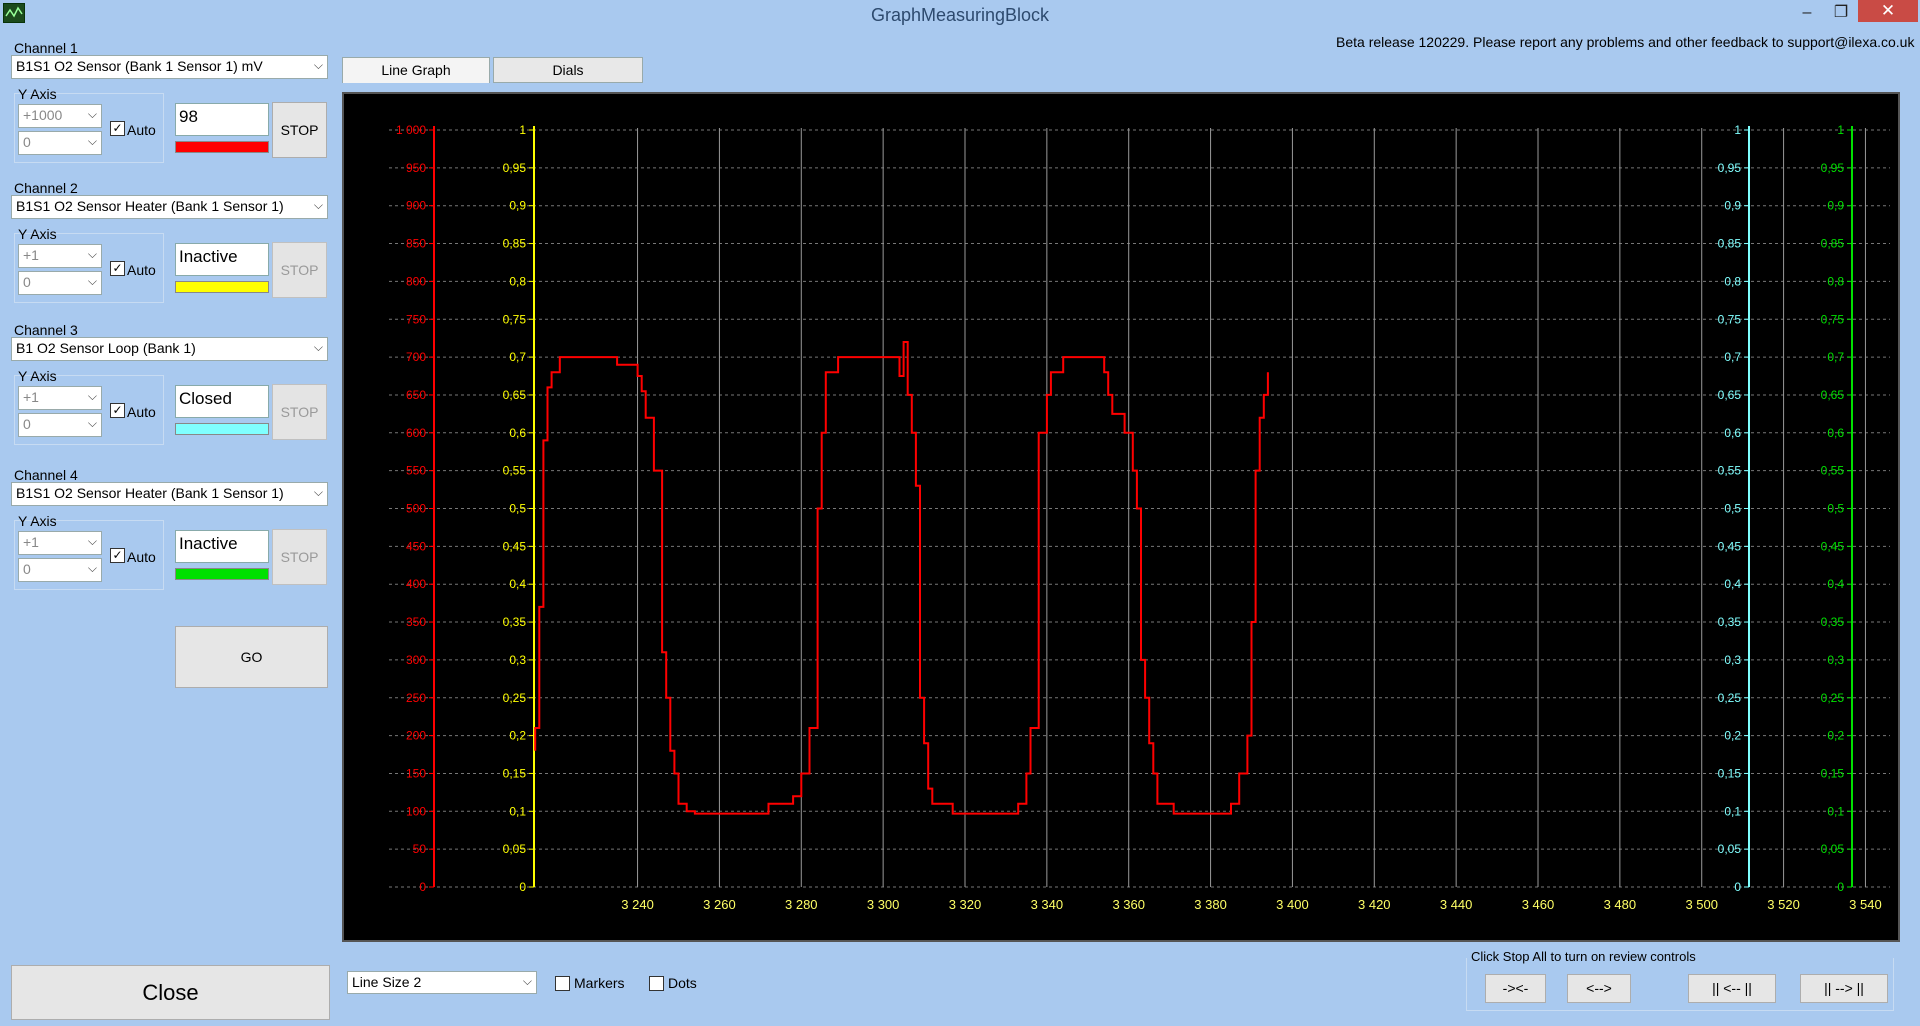 The height and width of the screenshot is (1026, 1920). Describe the element at coordinates (1841, 13) in the screenshot. I see `maximize-button: ❐` at that location.